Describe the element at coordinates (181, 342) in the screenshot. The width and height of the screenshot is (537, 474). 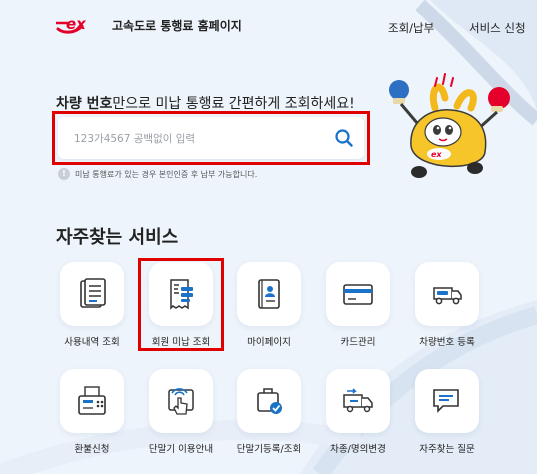
I see `service-label: 회원 미납 조회` at that location.